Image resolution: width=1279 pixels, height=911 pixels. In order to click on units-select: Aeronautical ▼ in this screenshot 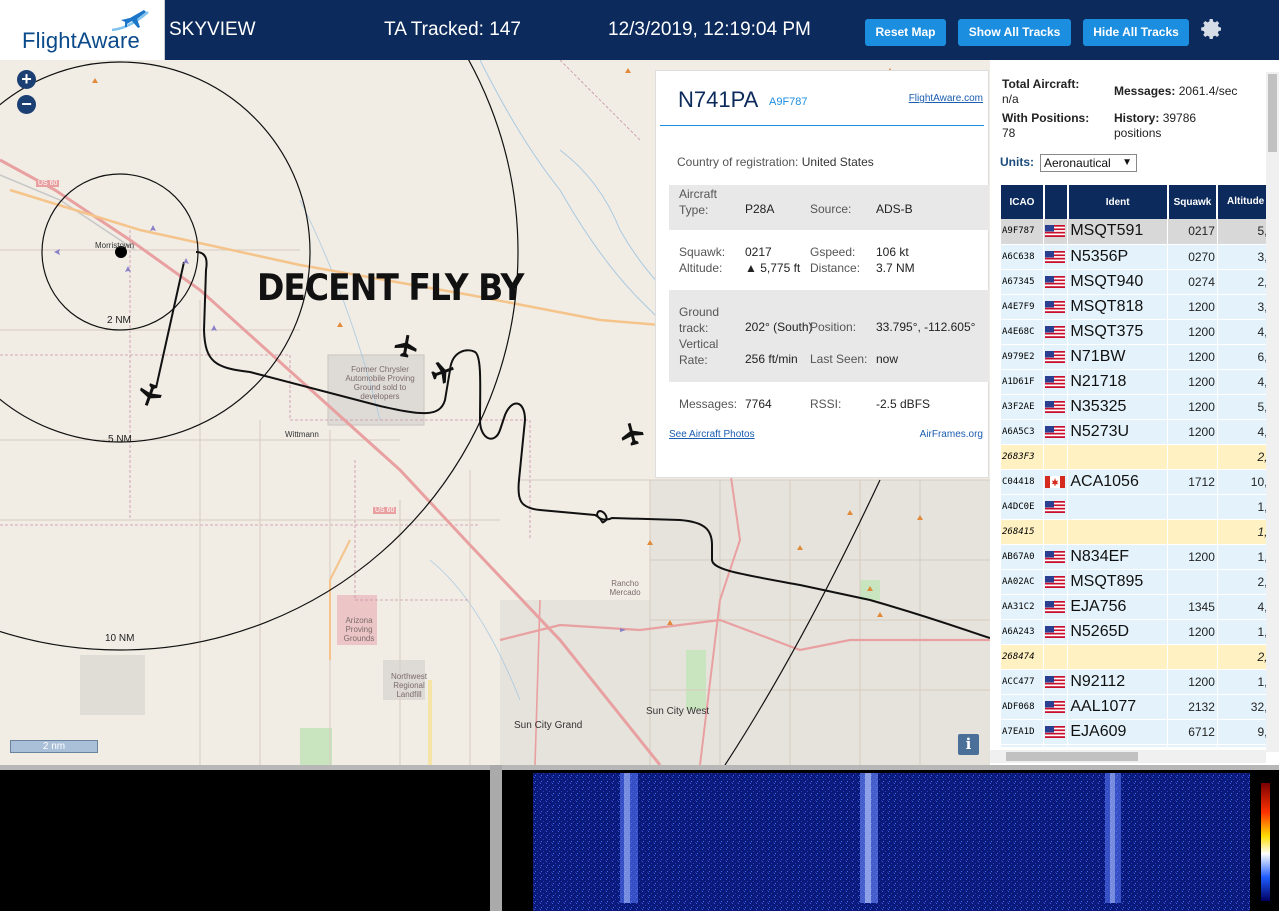, I will do `click(1088, 163)`.